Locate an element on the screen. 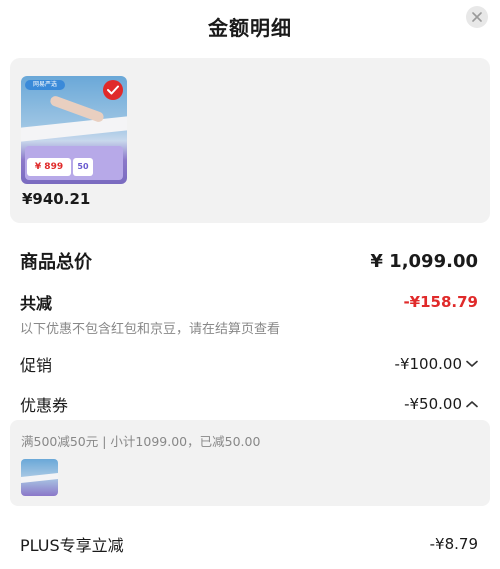  product-price: ¥940.21 is located at coordinates (56, 199).